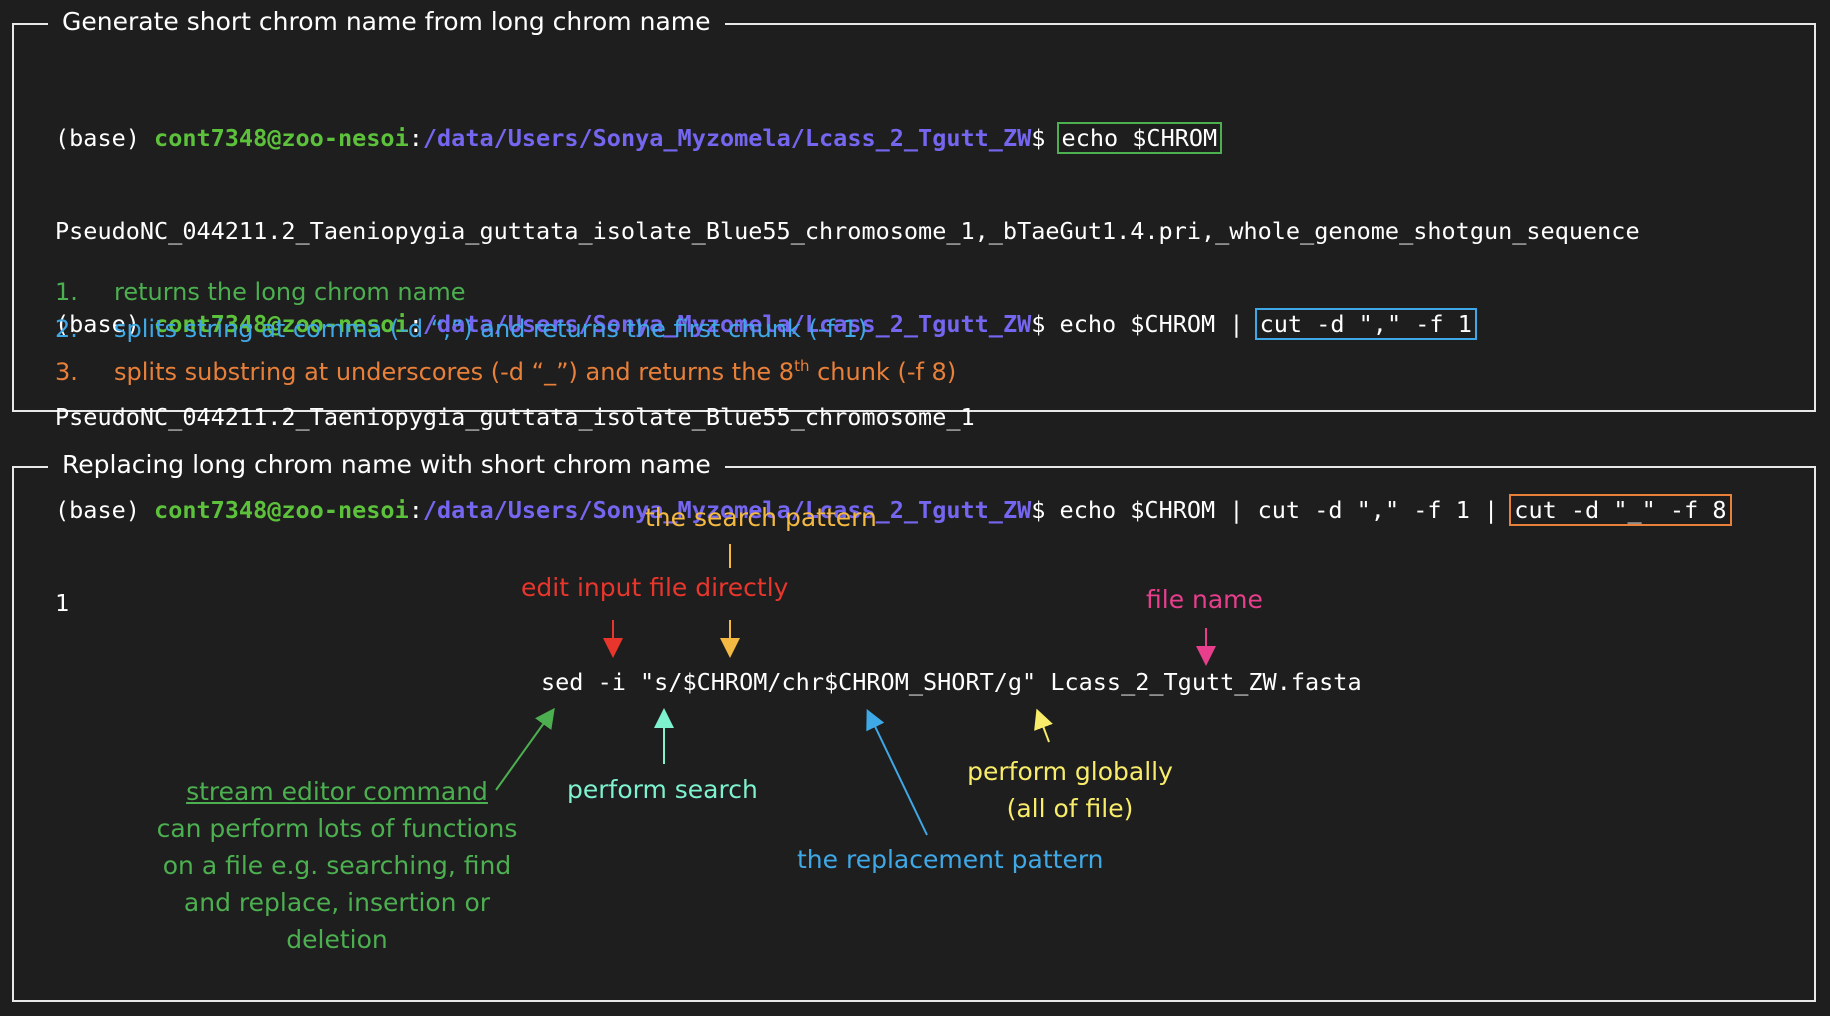 The height and width of the screenshot is (1016, 1830). Describe the element at coordinates (897, 772) in the screenshot. I see `arrow-replacement` at that location.